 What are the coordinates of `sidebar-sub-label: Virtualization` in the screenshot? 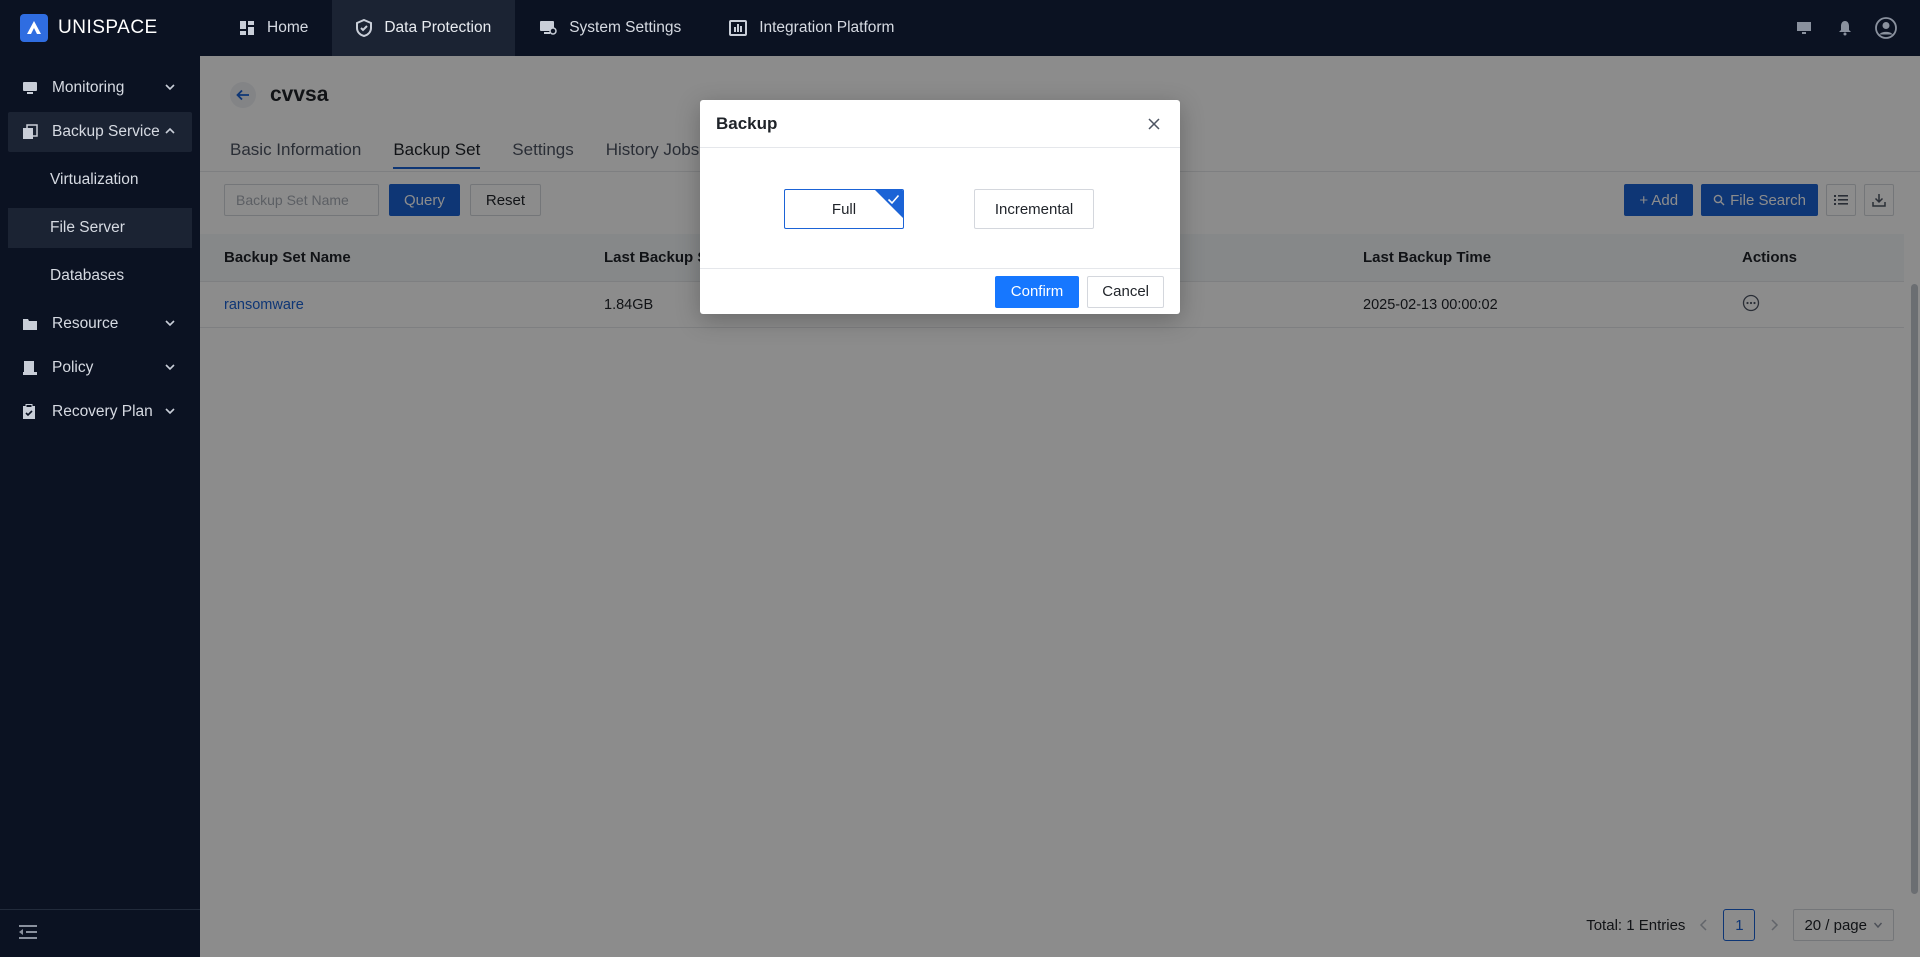 It's located at (94, 179).